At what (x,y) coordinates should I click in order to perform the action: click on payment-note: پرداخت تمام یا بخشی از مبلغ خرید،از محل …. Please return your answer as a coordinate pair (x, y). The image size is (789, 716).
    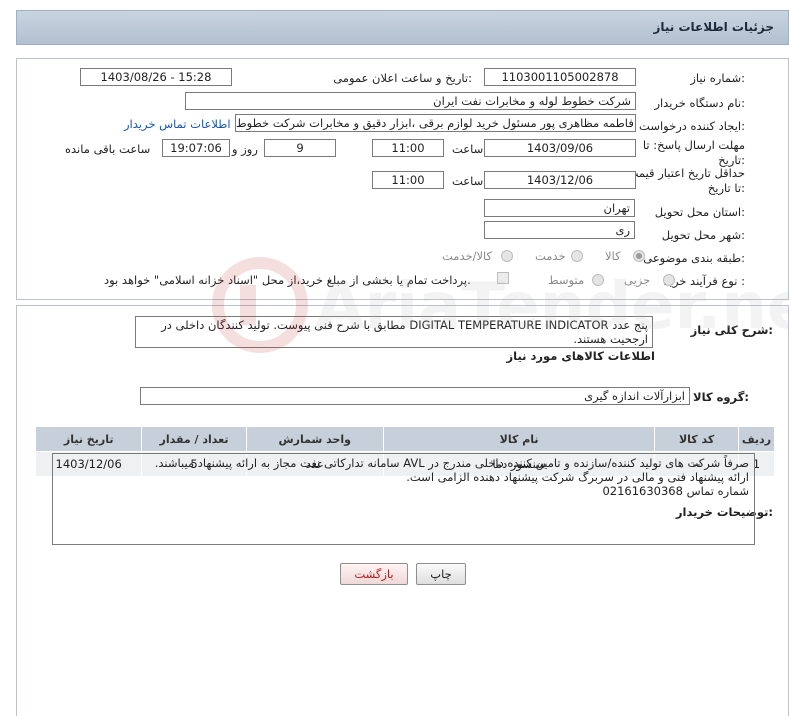
    Looking at the image, I should click on (287, 280).